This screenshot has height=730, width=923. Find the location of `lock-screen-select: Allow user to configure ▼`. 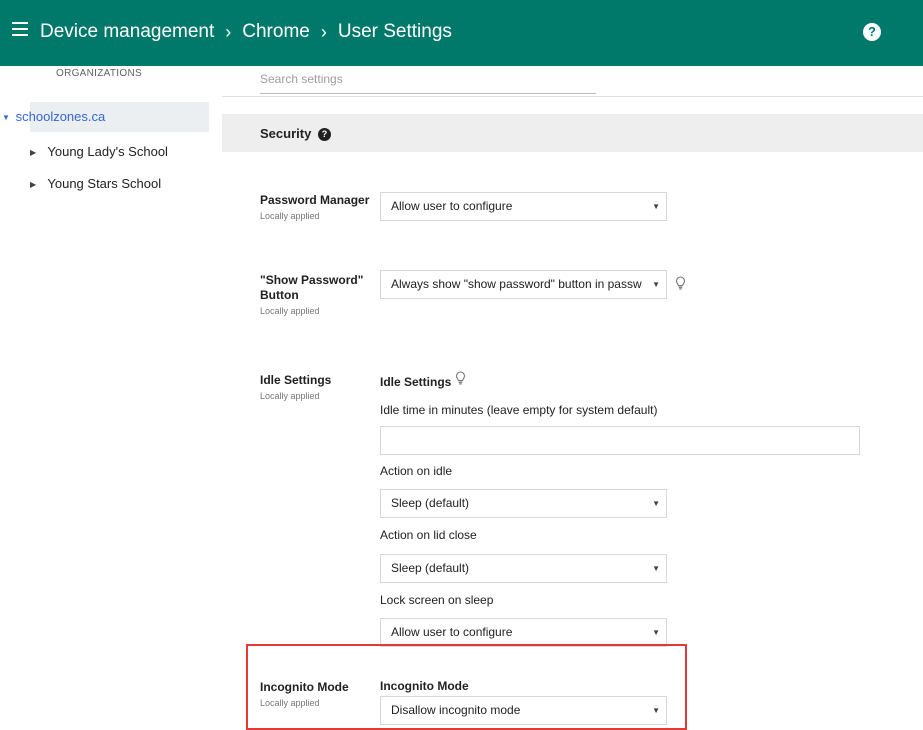

lock-screen-select: Allow user to configure ▼ is located at coordinates (523, 632).